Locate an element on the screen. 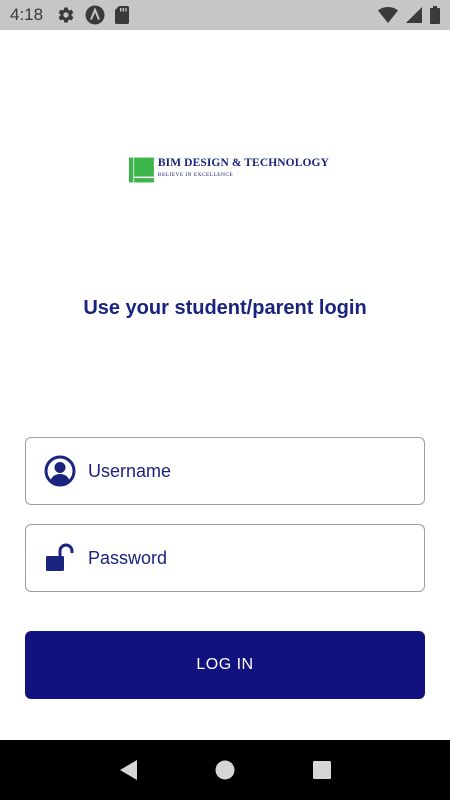 Image resolution: width=450 pixels, height=800 pixels. logo-name: BIM DESIGN & TECHNOLOGY is located at coordinates (243, 163).